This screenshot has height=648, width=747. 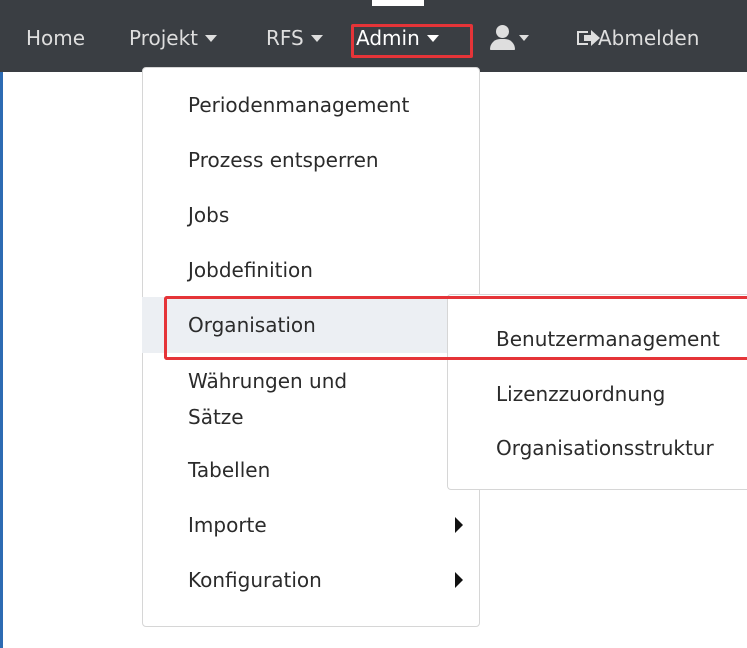 I want to click on top-cropped-fragment, so click(x=398, y=3).